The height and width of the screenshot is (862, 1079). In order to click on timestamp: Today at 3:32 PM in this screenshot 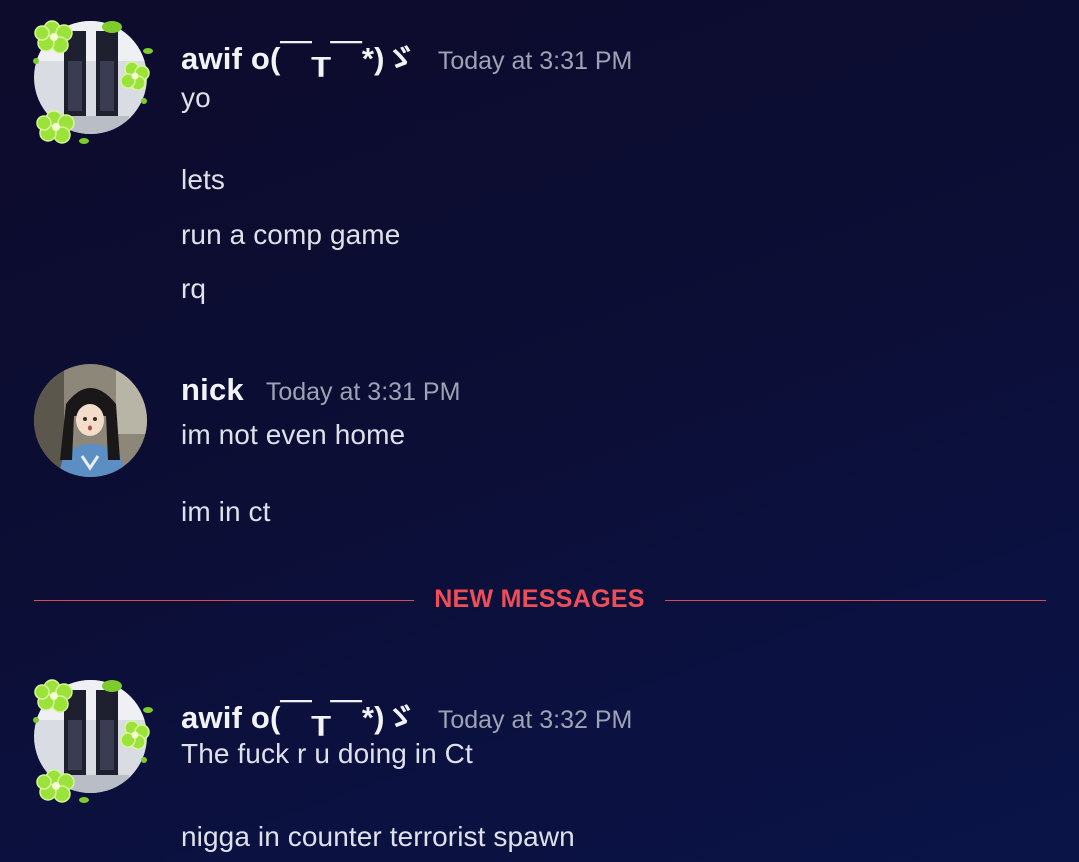, I will do `click(535, 720)`.